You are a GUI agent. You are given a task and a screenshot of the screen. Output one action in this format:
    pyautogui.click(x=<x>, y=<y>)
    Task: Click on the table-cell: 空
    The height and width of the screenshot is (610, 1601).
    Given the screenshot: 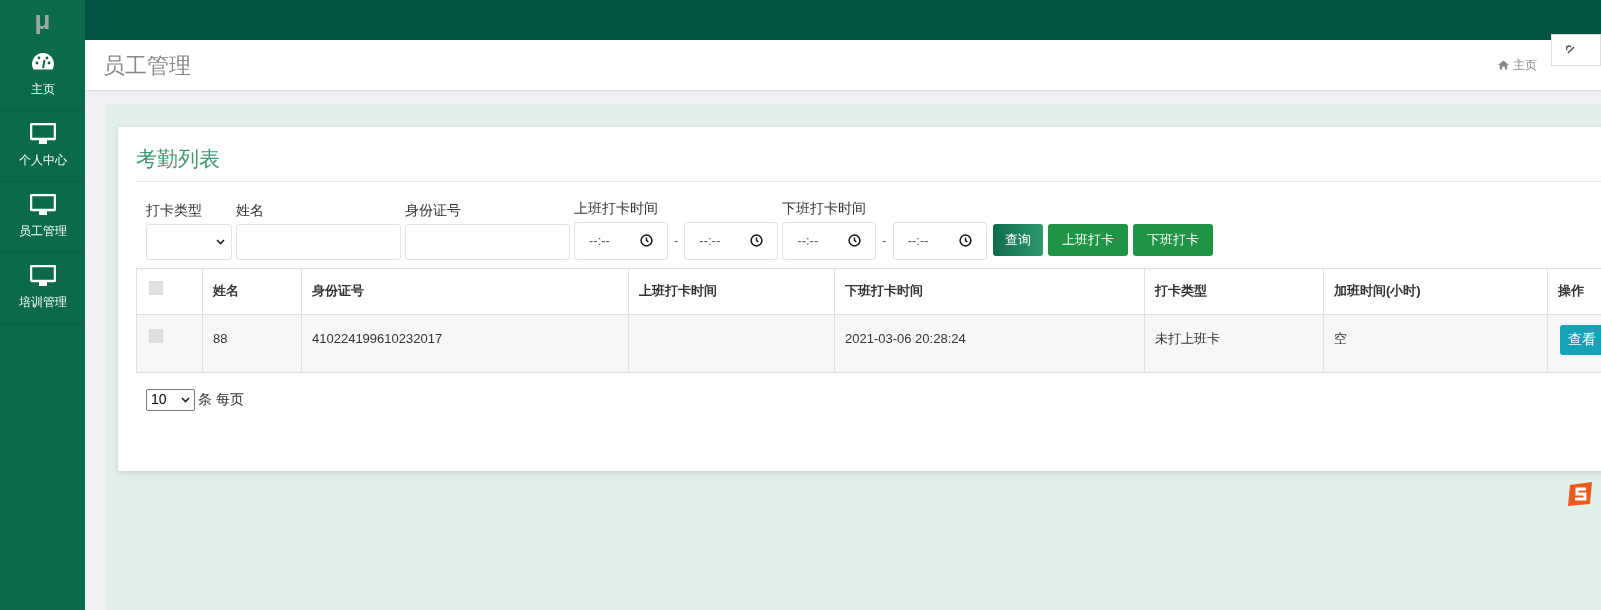 What is the action you would take?
    pyautogui.click(x=1340, y=338)
    